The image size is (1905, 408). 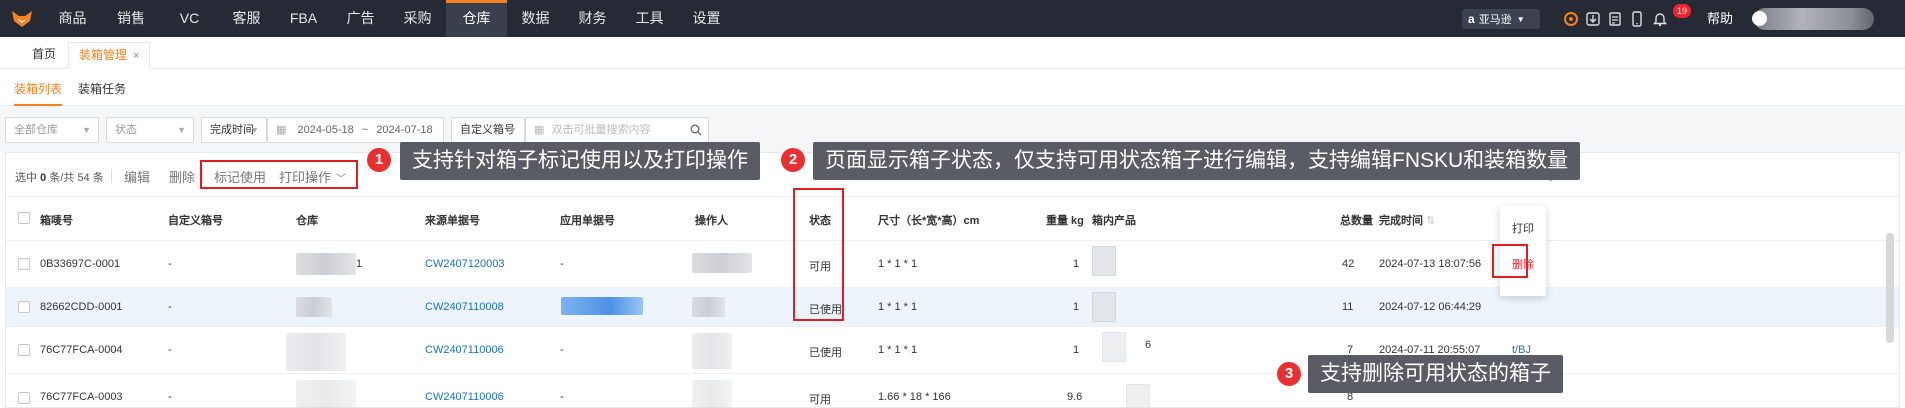 What do you see at coordinates (181, 130) in the screenshot?
I see `chevron-down-icon: ▼` at bounding box center [181, 130].